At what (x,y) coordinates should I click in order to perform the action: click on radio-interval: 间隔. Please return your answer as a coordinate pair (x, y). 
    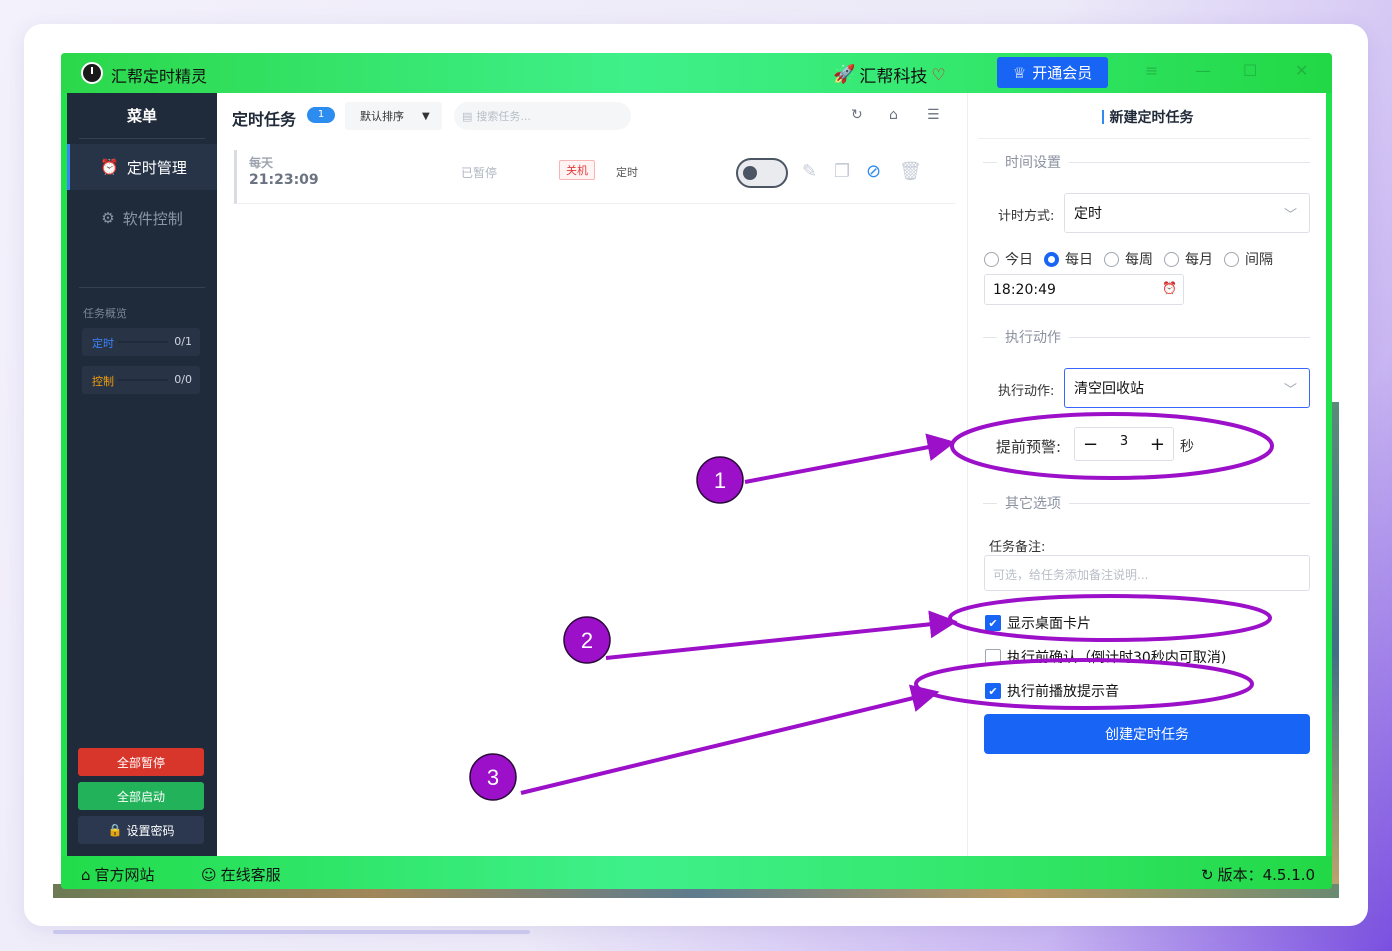
    Looking at the image, I should click on (1248, 259).